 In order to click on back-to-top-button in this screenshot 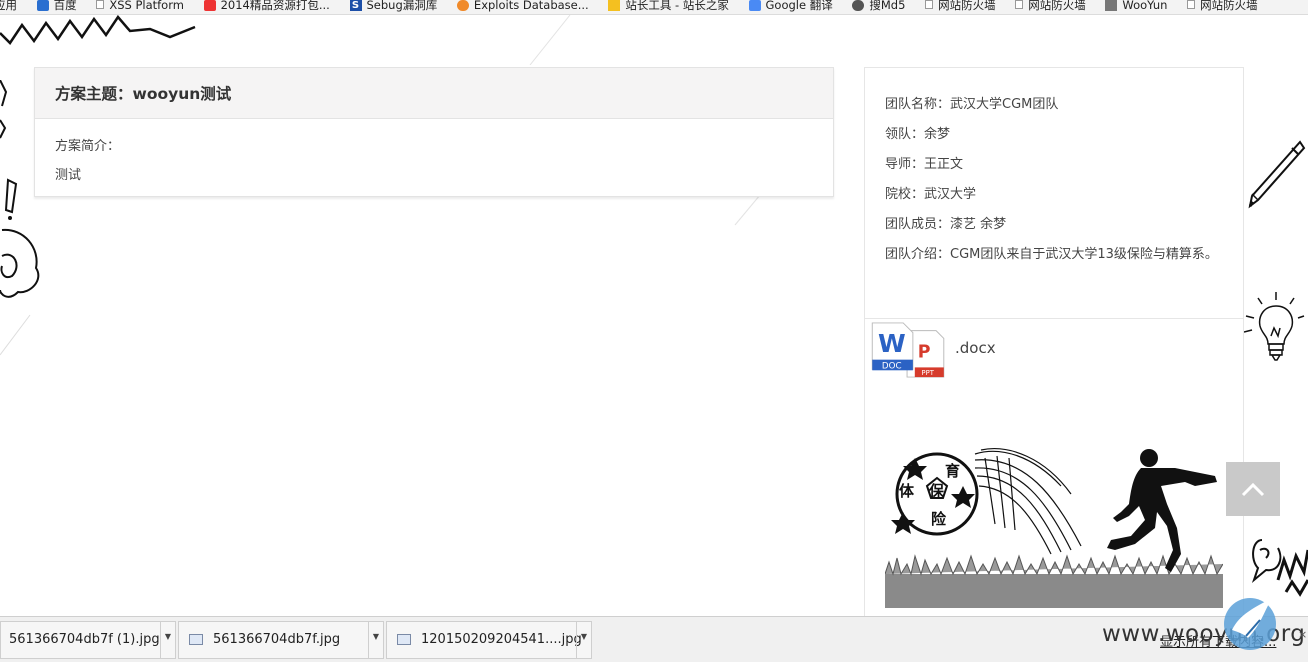, I will do `click(1253, 489)`.